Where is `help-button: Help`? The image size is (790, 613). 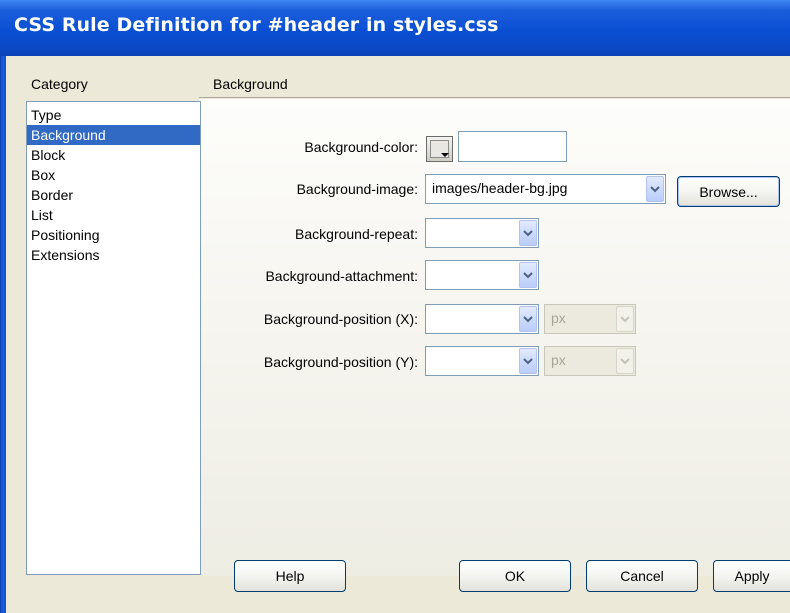
help-button: Help is located at coordinates (290, 576).